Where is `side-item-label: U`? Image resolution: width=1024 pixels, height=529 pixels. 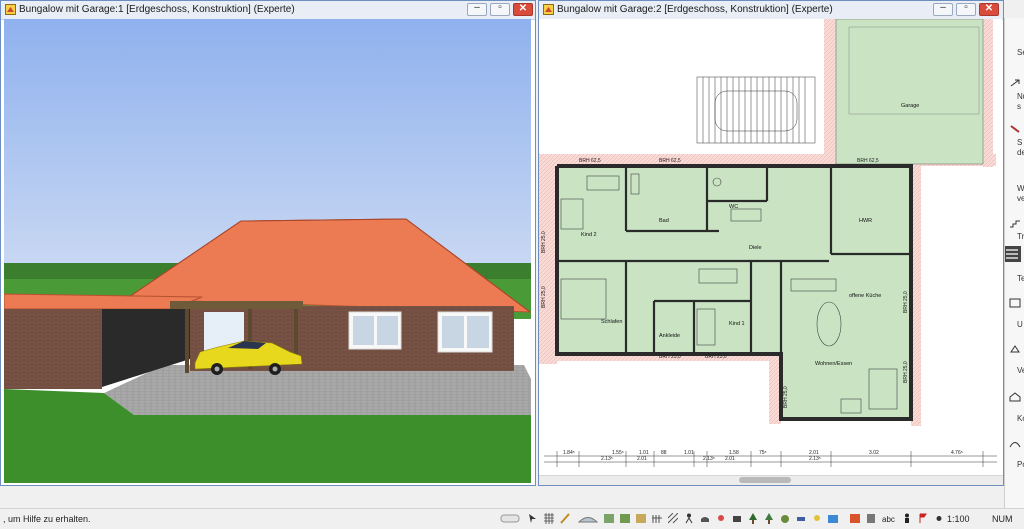
side-item-label: U is located at coordinates (1020, 324).